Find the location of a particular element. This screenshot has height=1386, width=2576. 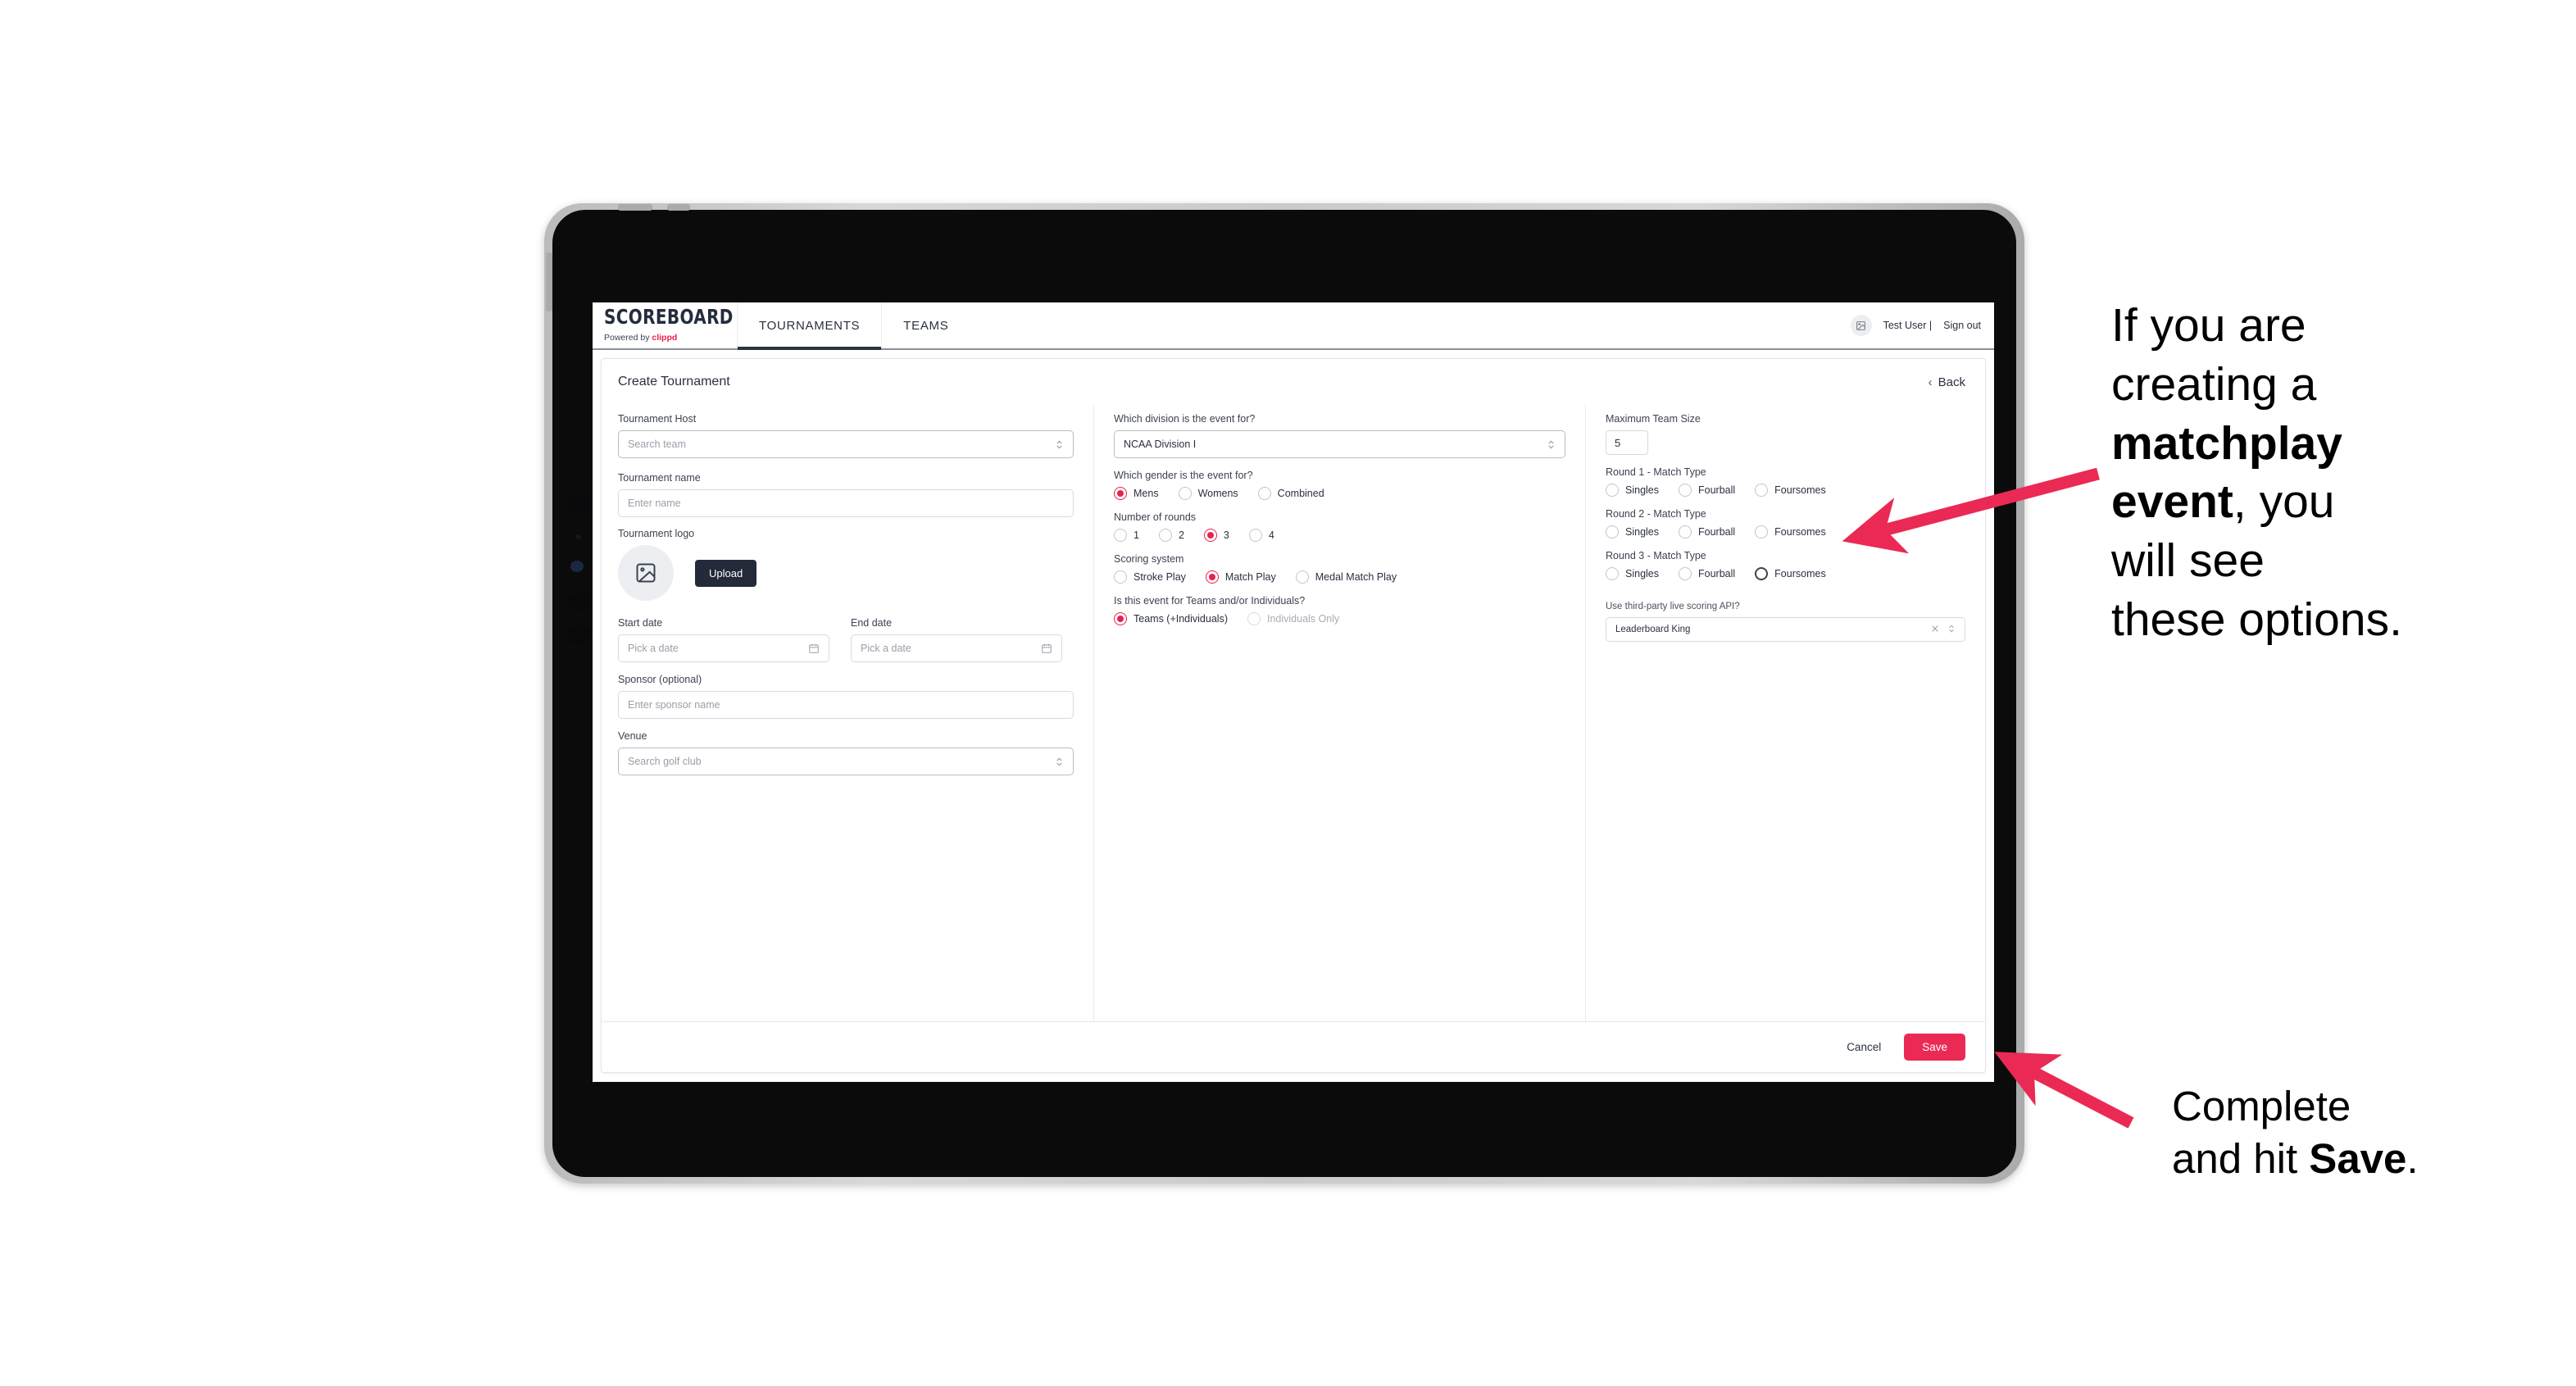

cancel-button: Cancel is located at coordinates (1863, 1047).